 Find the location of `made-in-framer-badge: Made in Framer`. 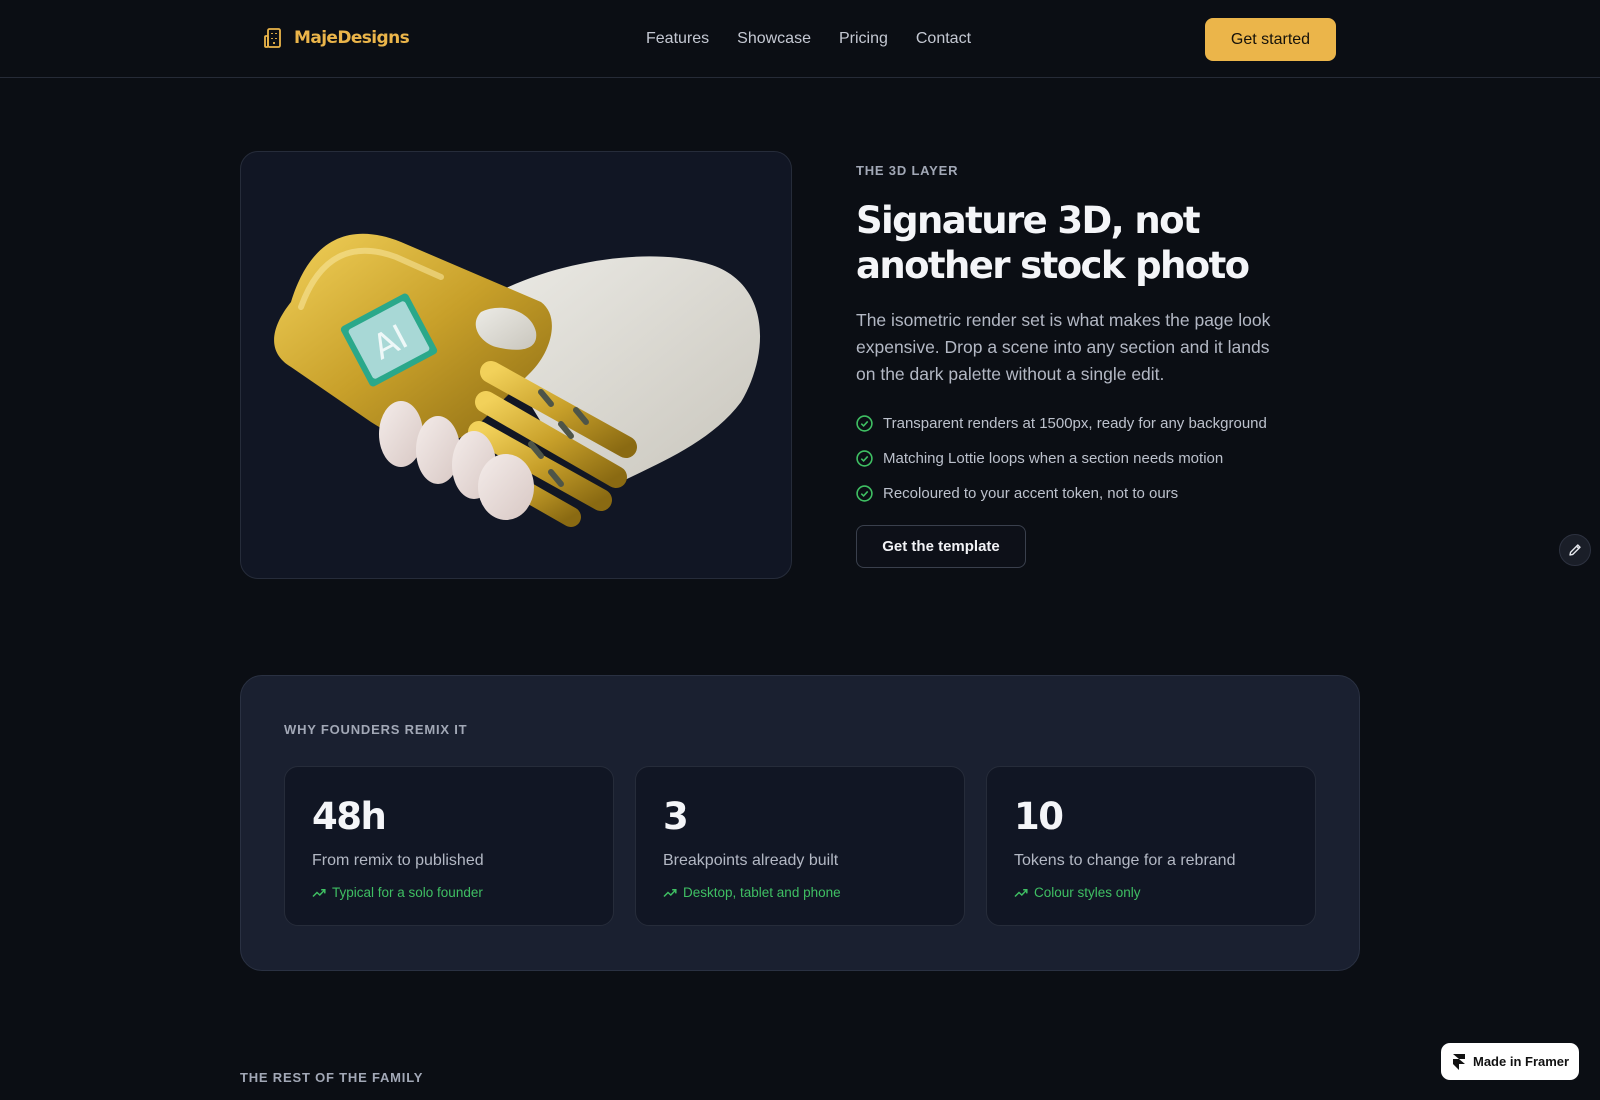

made-in-framer-badge: Made in Framer is located at coordinates (1510, 1061).